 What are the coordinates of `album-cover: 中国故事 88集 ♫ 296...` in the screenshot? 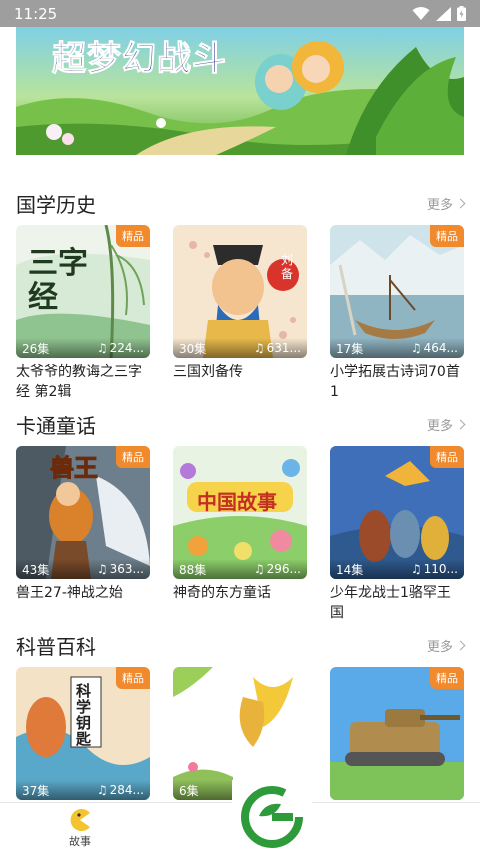 It's located at (240, 512).